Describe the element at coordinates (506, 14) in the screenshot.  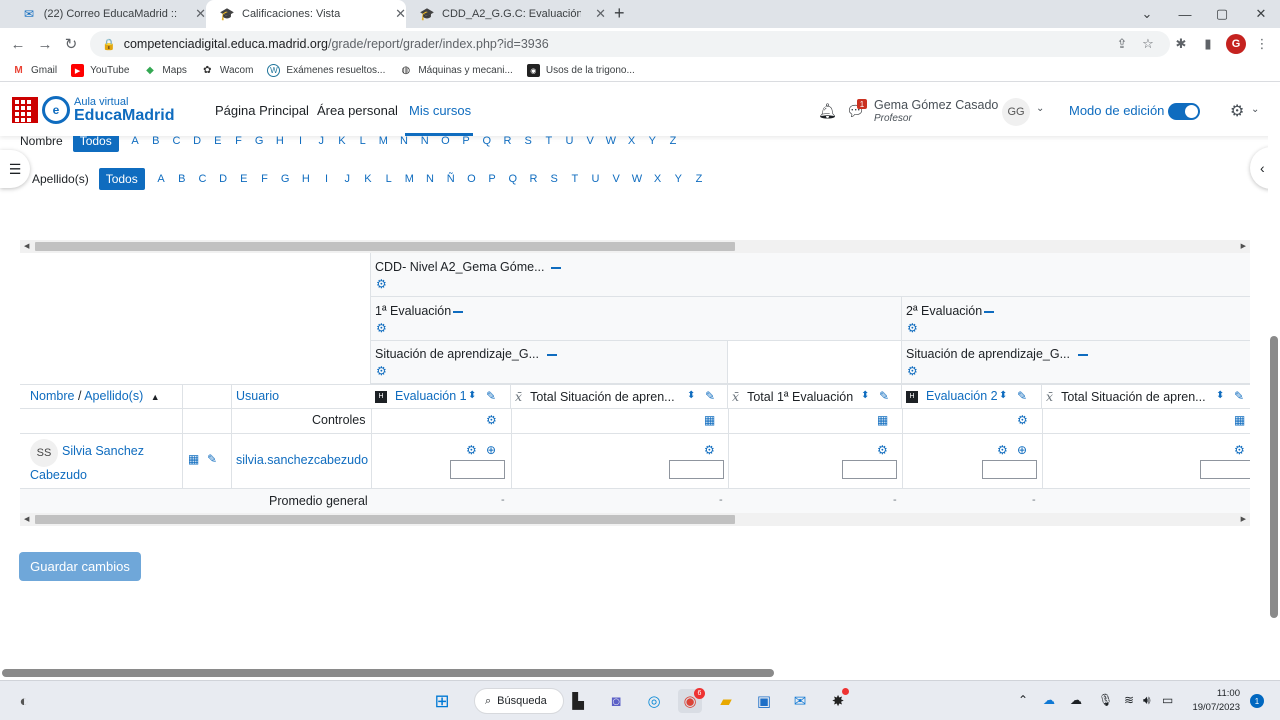
I see `tab-cdd-evaluacion: 🎓 CDD_A2_G.G.C: Evaluación final ✕` at that location.